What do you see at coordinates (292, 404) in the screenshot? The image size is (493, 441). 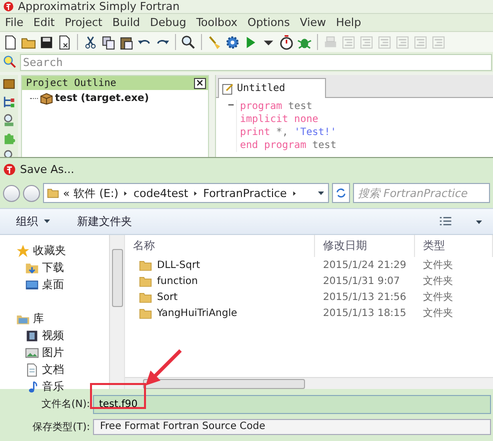 I see `filename-field: test.f90` at bounding box center [292, 404].